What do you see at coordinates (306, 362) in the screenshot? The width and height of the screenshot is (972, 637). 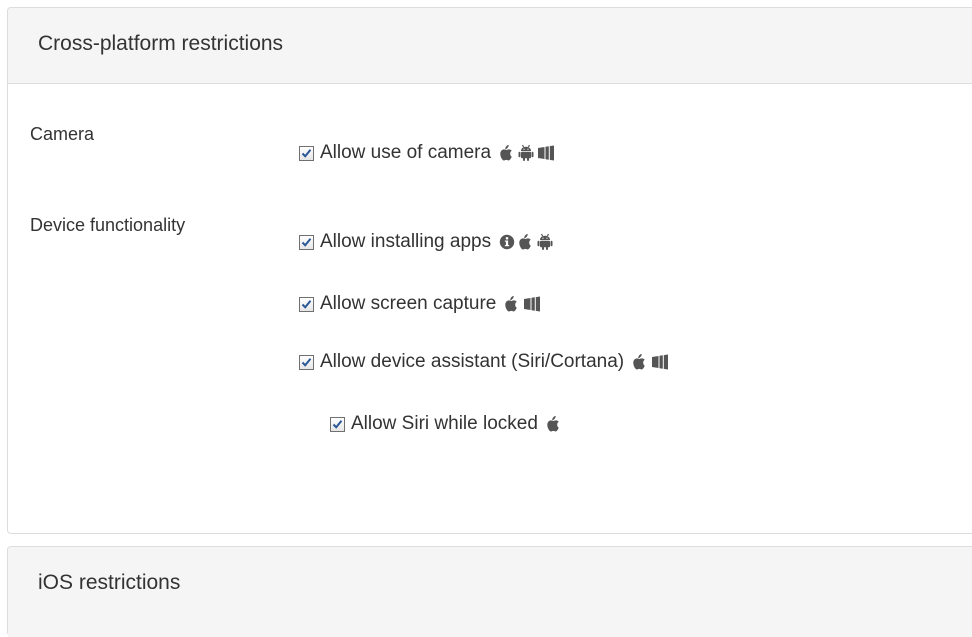 I see `allow-device-assistant-checkbox` at bounding box center [306, 362].